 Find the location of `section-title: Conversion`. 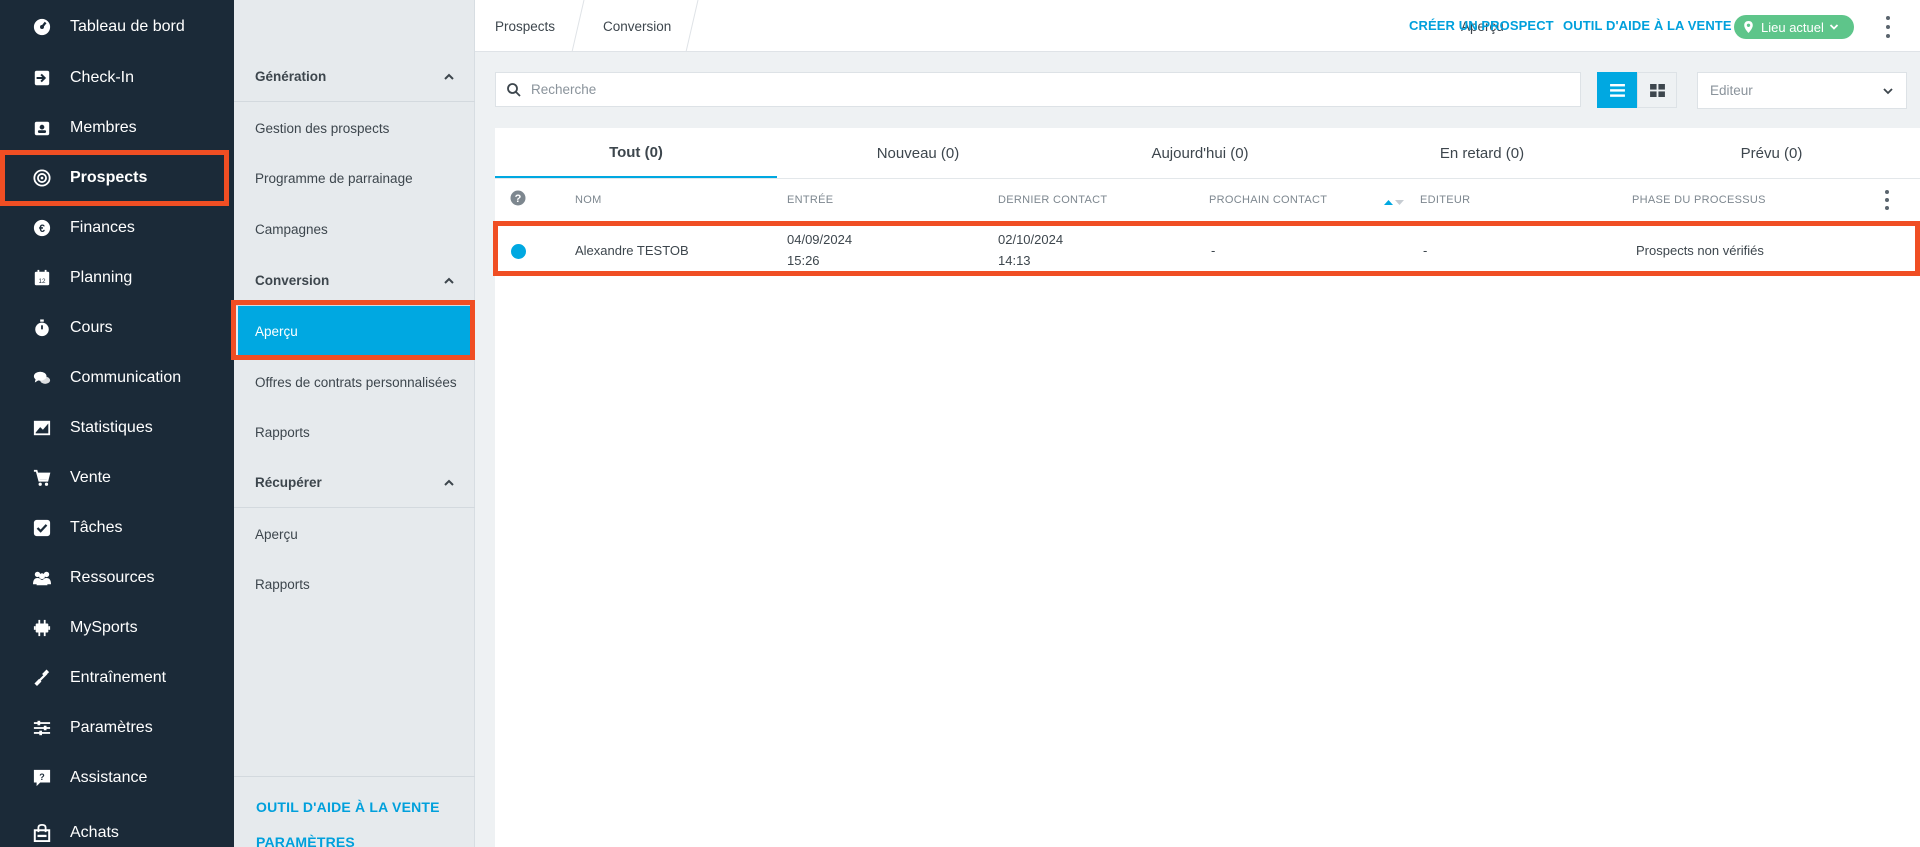

section-title: Conversion is located at coordinates (292, 280).